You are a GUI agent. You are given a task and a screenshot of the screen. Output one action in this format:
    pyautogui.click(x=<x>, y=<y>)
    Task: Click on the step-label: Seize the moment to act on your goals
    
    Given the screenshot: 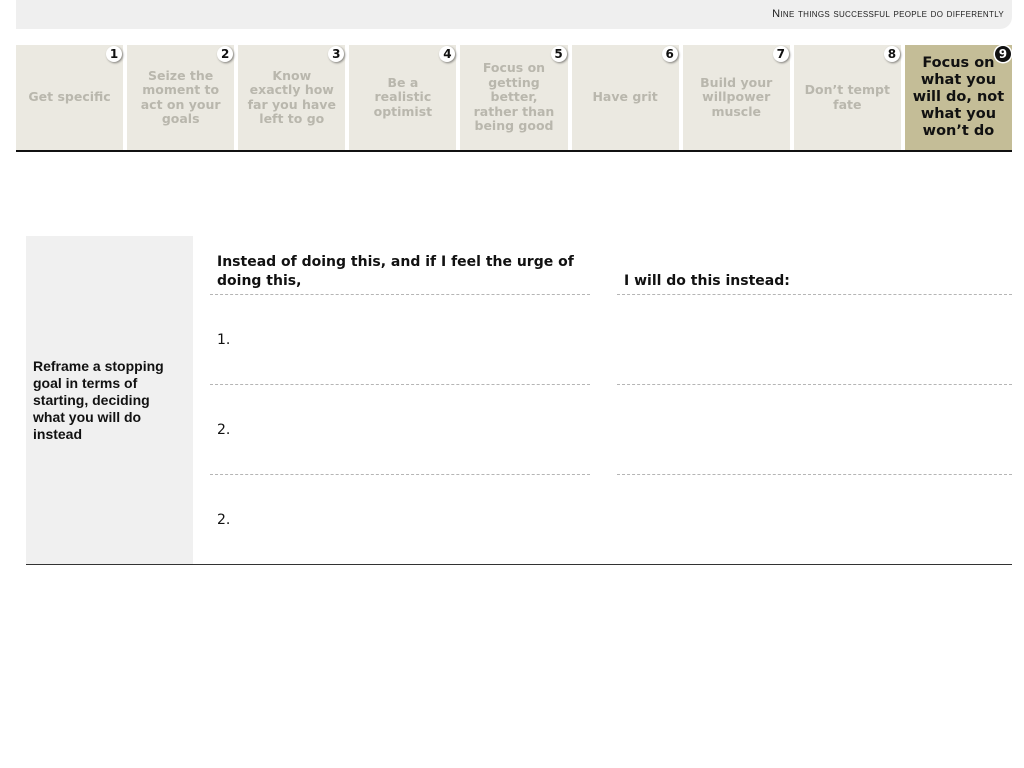 What is the action you would take?
    pyautogui.click(x=180, y=96)
    